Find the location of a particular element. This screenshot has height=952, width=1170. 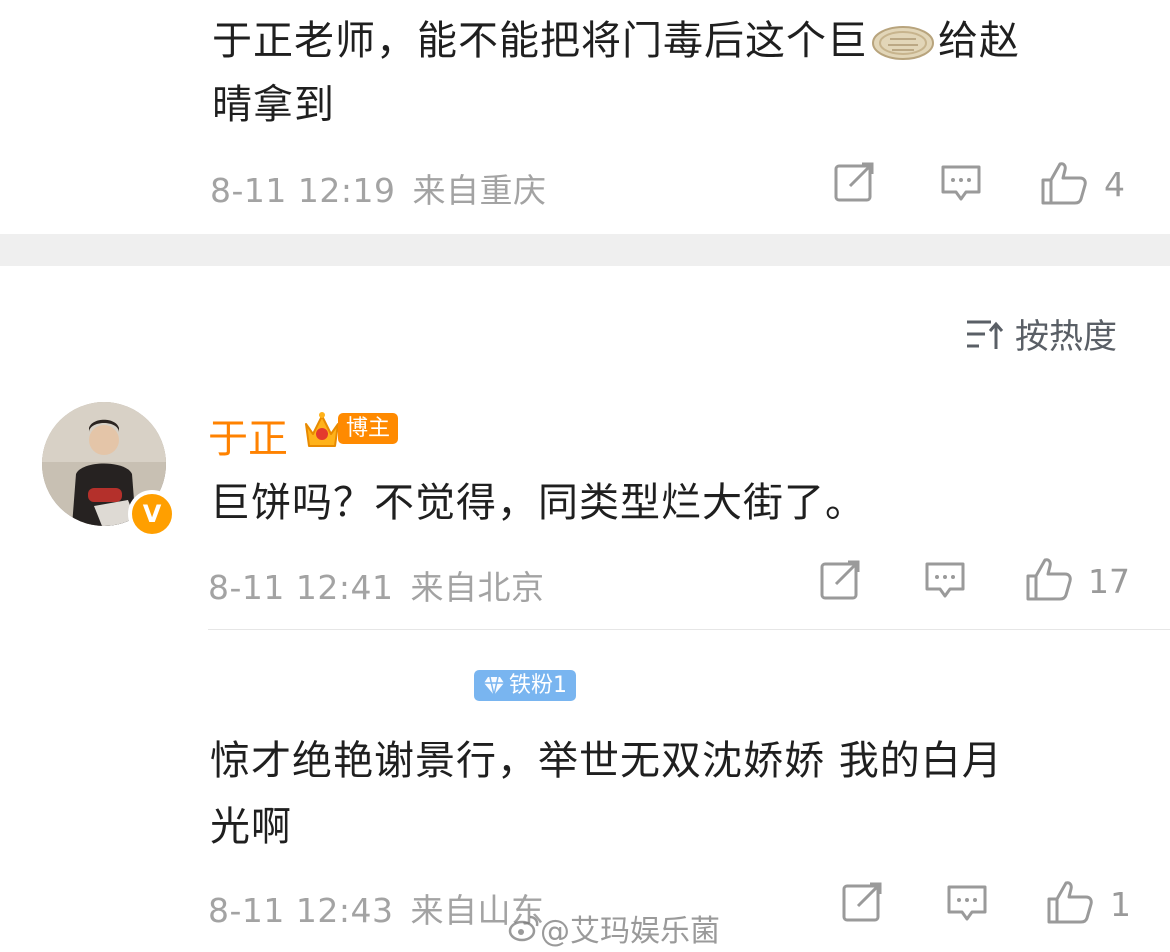

comment-text-line: 给赵 is located at coordinates (979, 41).